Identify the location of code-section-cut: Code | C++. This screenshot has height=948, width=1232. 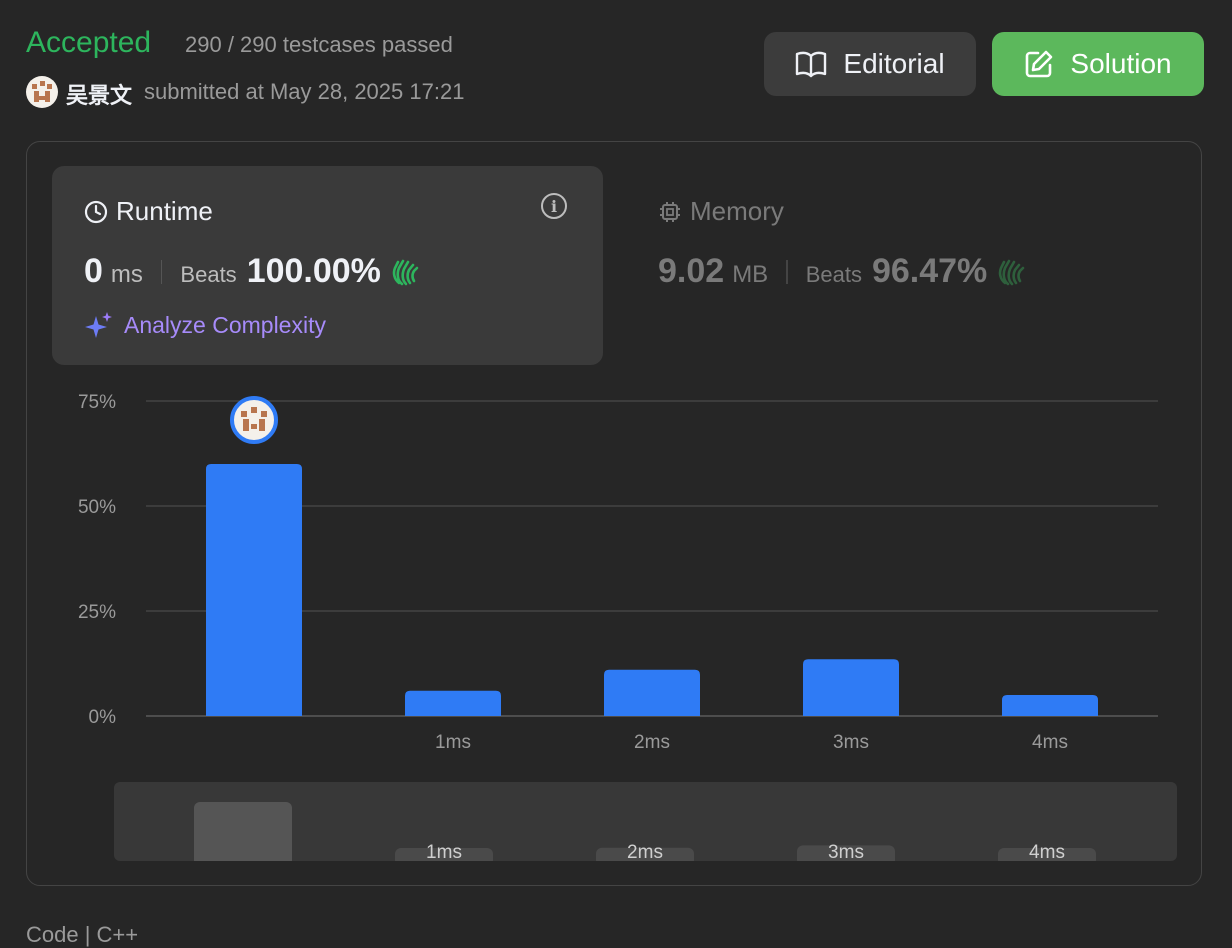
(82, 934).